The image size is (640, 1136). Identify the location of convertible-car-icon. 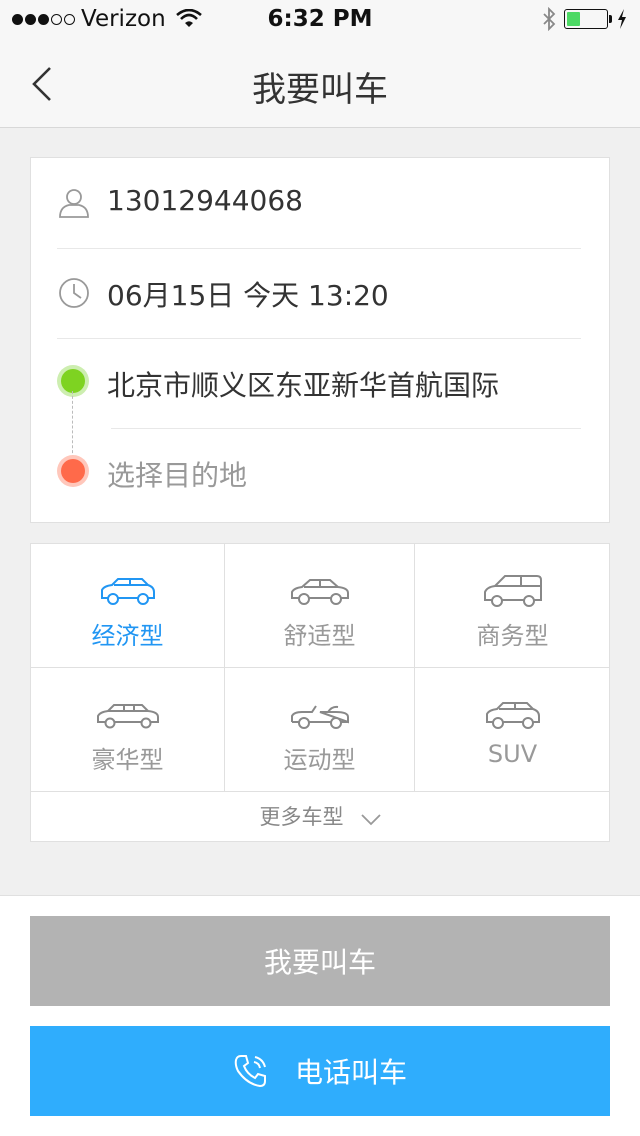
(319, 717).